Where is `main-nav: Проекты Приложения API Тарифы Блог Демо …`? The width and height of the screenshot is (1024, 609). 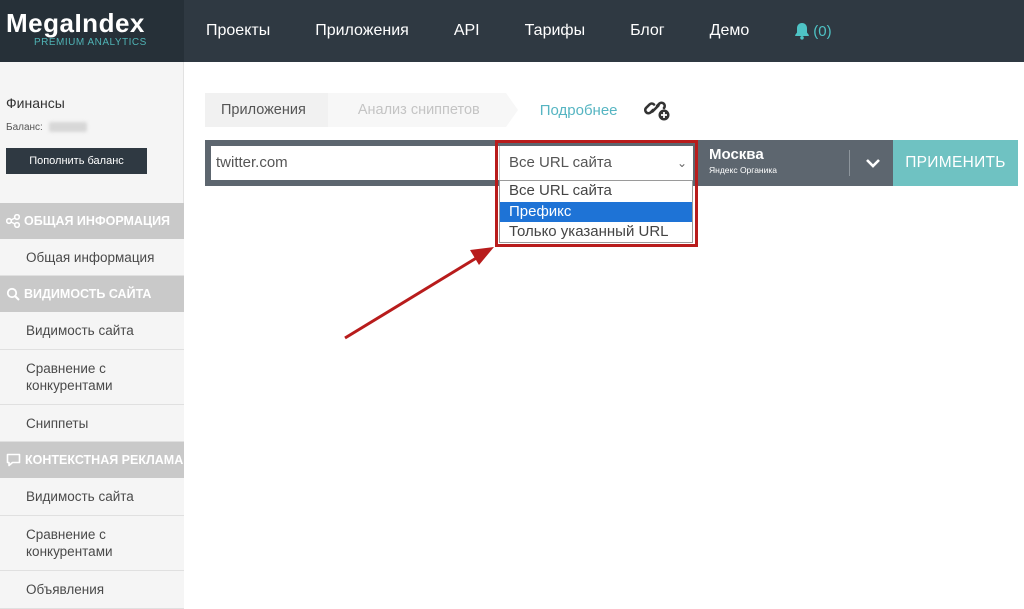
main-nav: Проекты Приложения API Тарифы Блог Демо … is located at coordinates (519, 31).